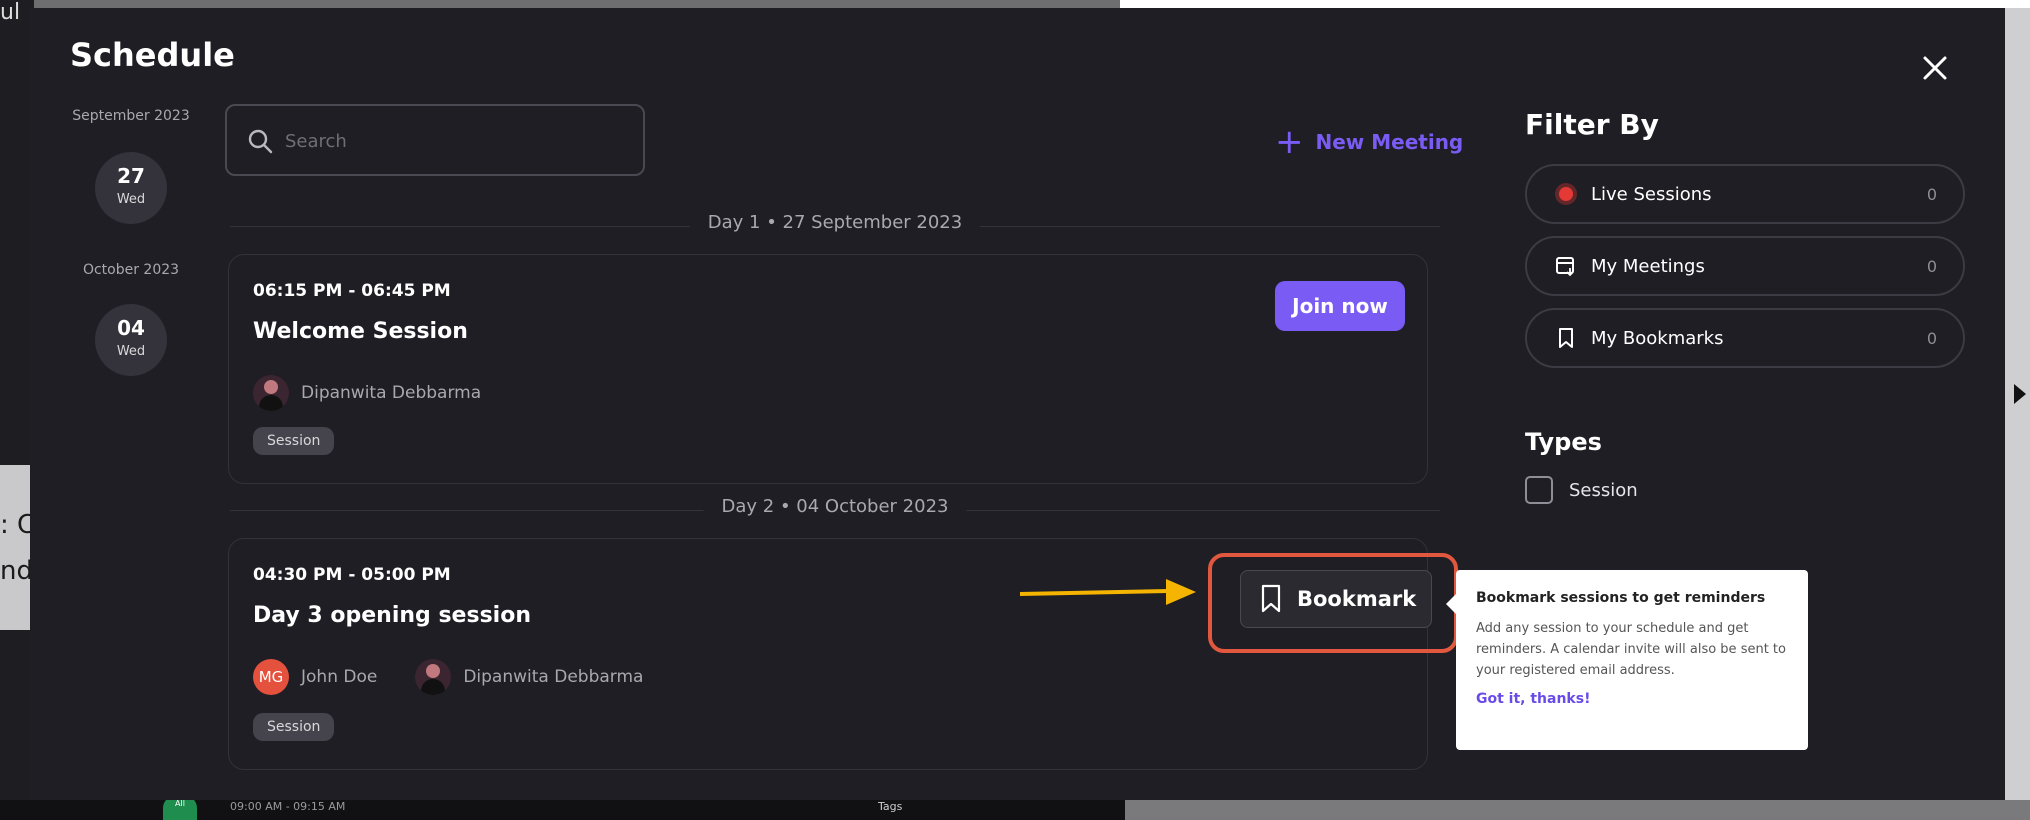  I want to click on checkbox, so click(1539, 490).